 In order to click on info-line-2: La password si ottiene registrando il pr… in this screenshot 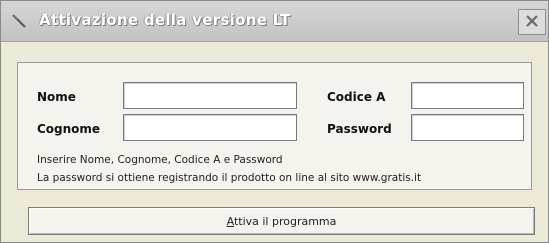, I will do `click(229, 178)`.